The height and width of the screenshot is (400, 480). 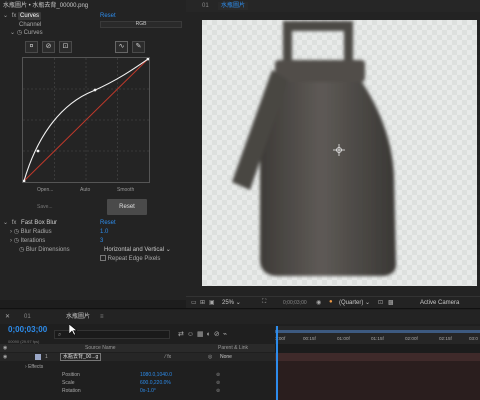 I want to click on layer-label-color, so click(x=38, y=357).